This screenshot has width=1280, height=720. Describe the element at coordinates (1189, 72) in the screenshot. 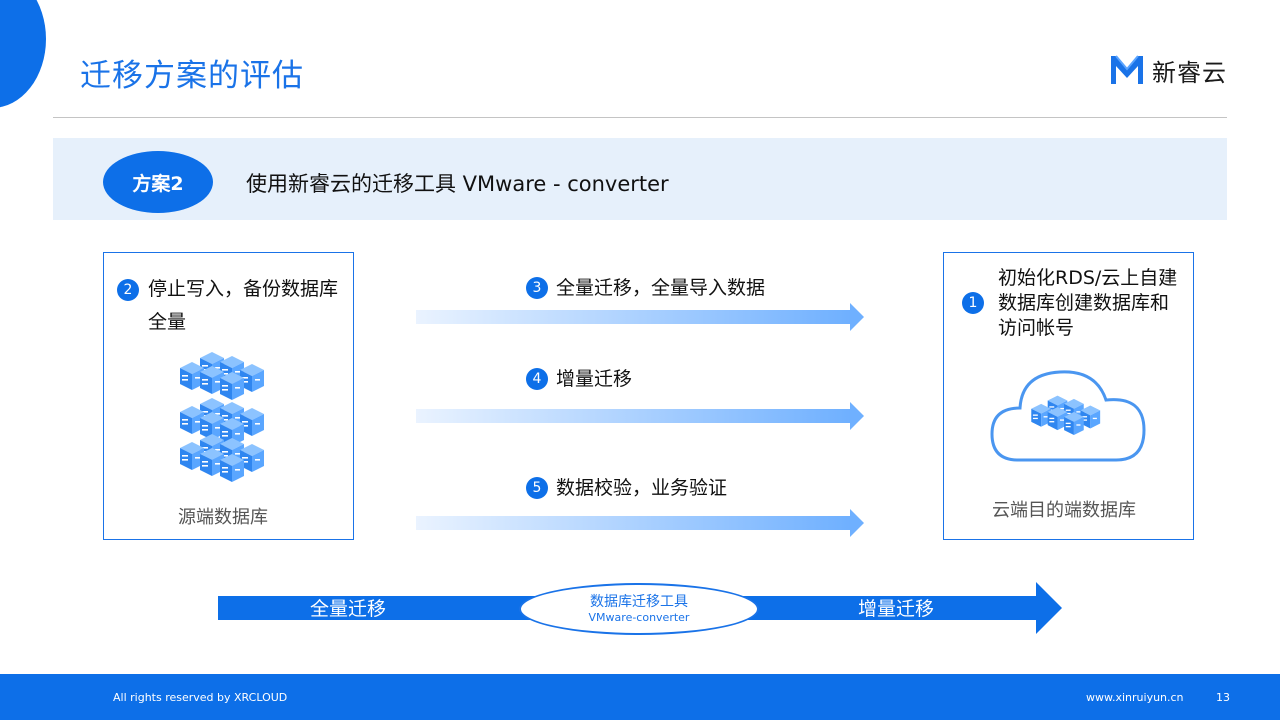

I see `brand-name: 新睿云` at that location.